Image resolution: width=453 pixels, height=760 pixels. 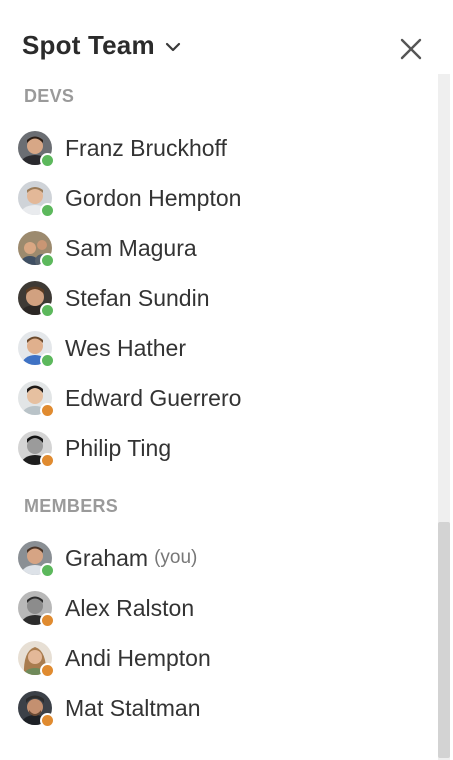 I want to click on you-indicator: (you), so click(x=176, y=557).